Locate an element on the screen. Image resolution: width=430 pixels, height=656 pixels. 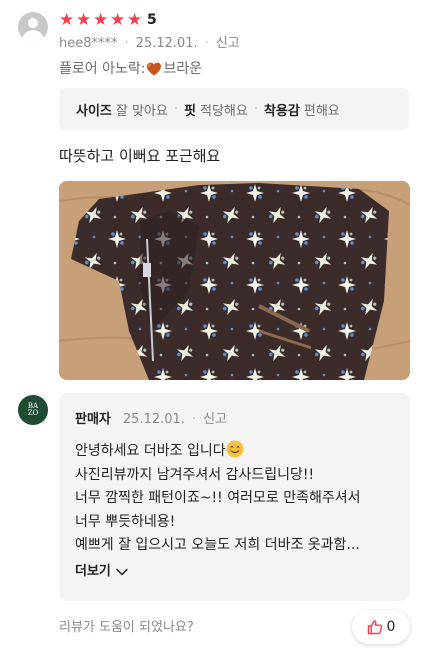
seller-reply-header: 판매자 25.12.01. · 신고 is located at coordinates (151, 420).